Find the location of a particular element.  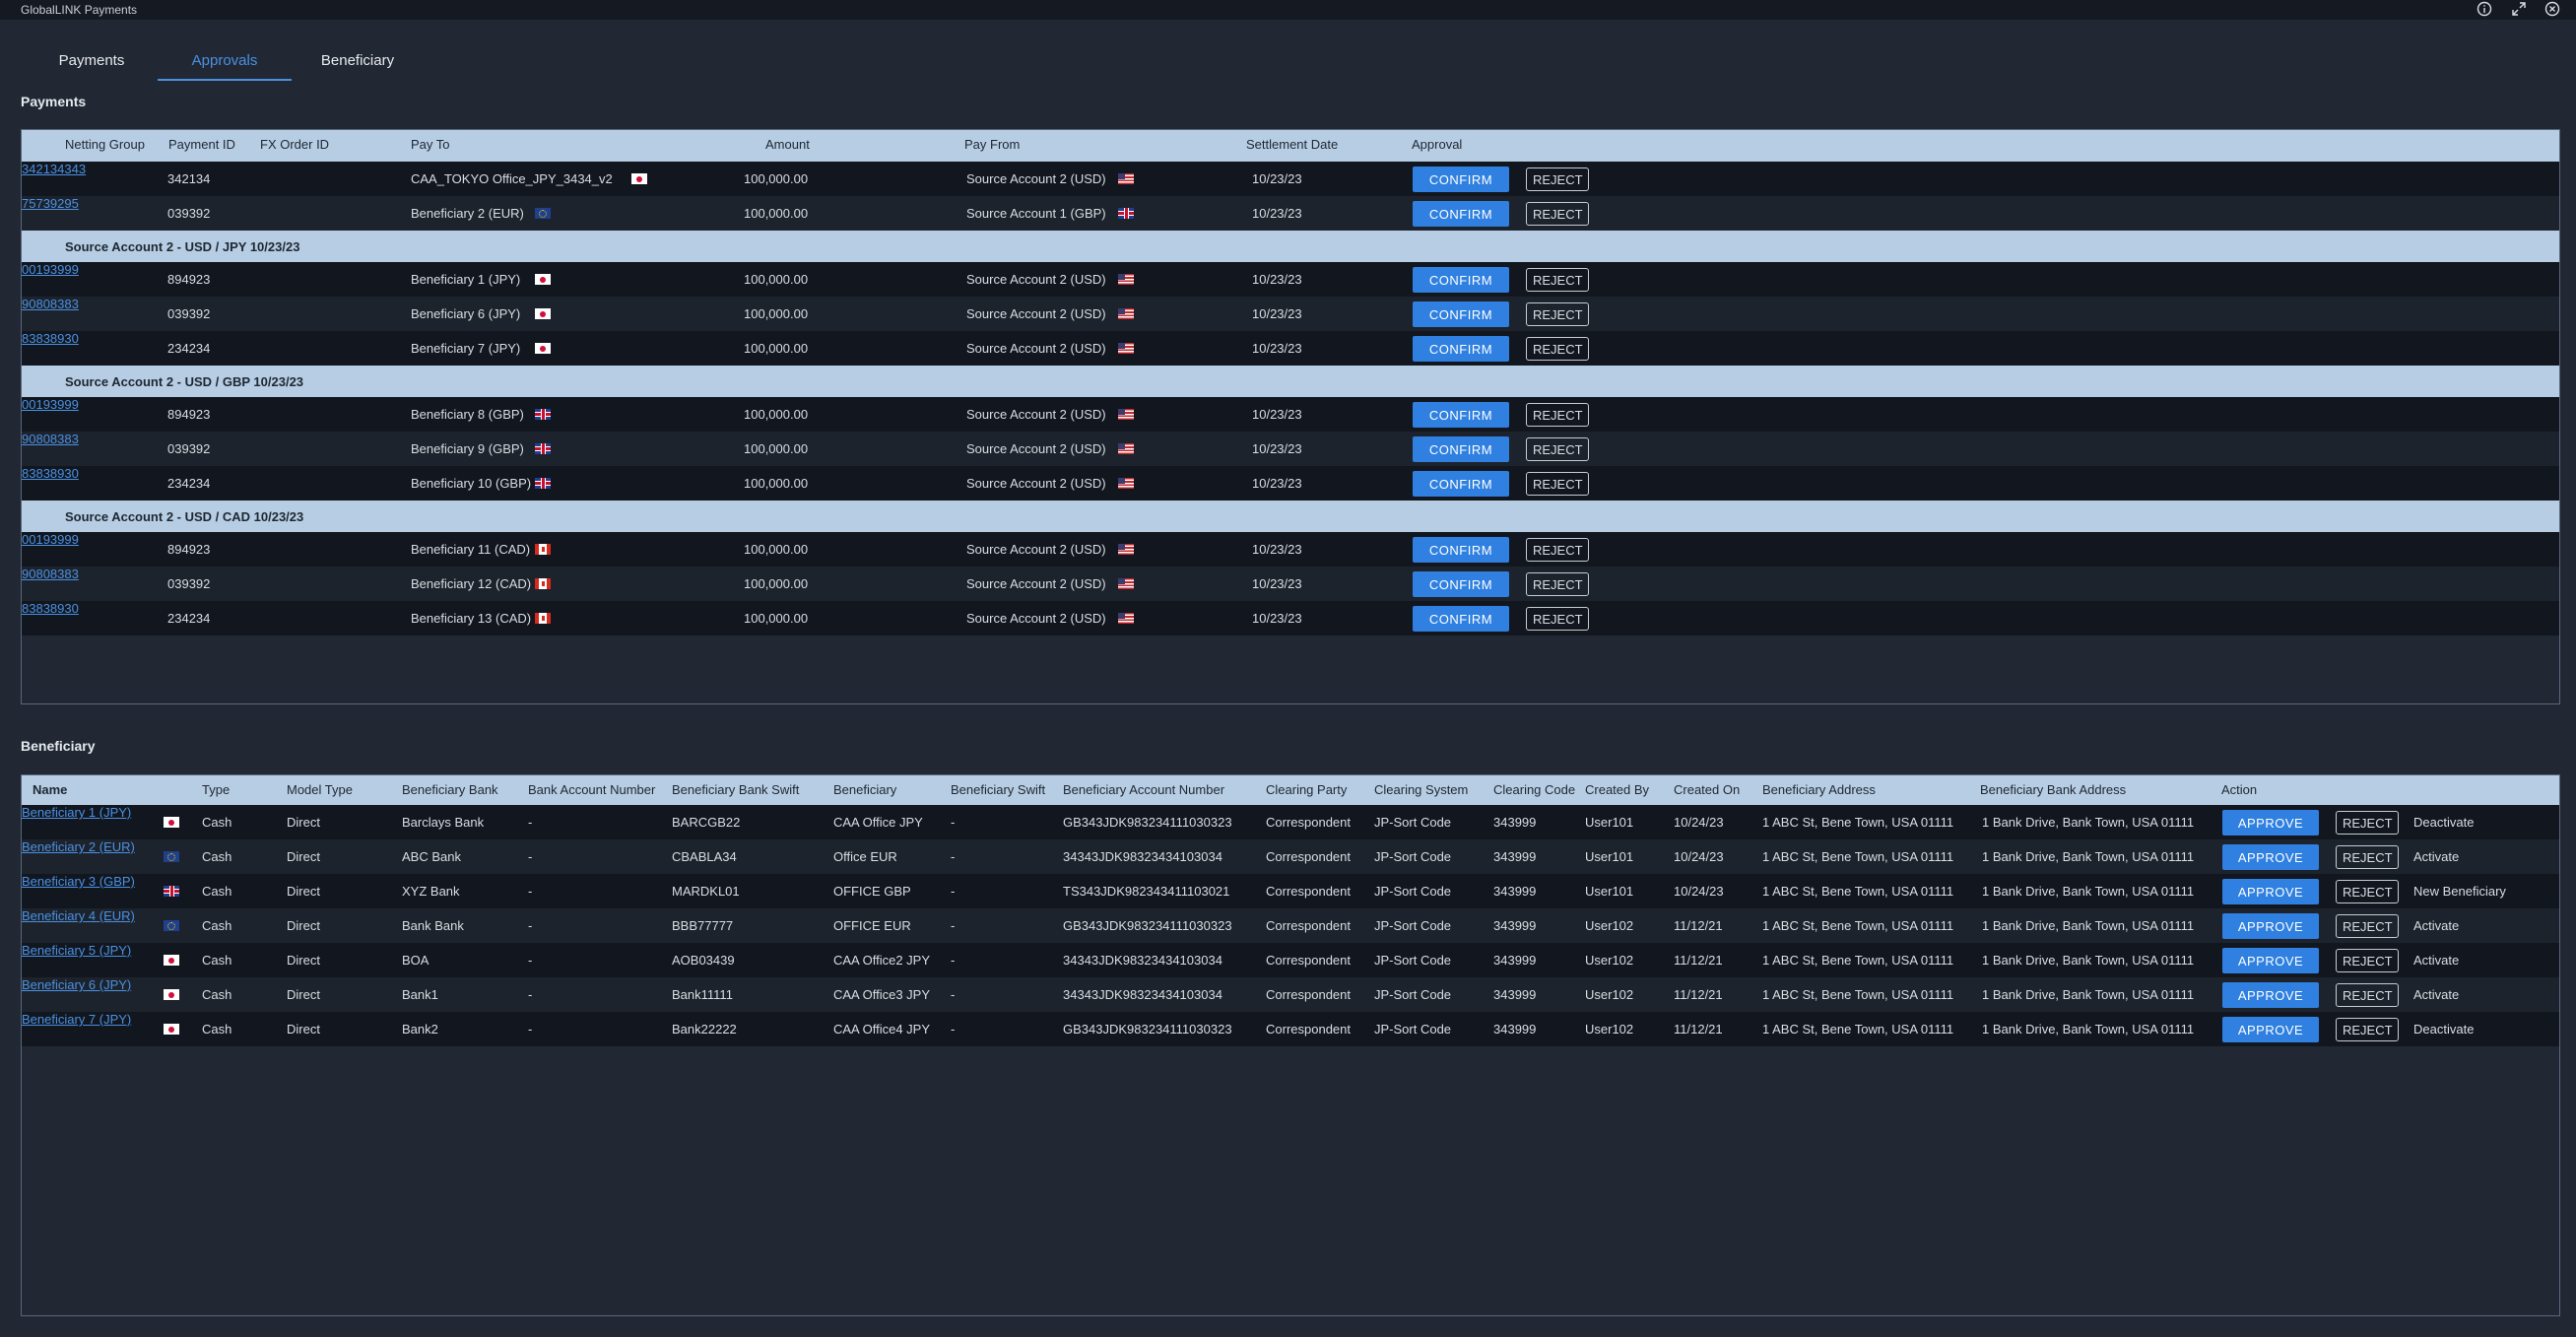

col-action: Action is located at coordinates (2239, 789).